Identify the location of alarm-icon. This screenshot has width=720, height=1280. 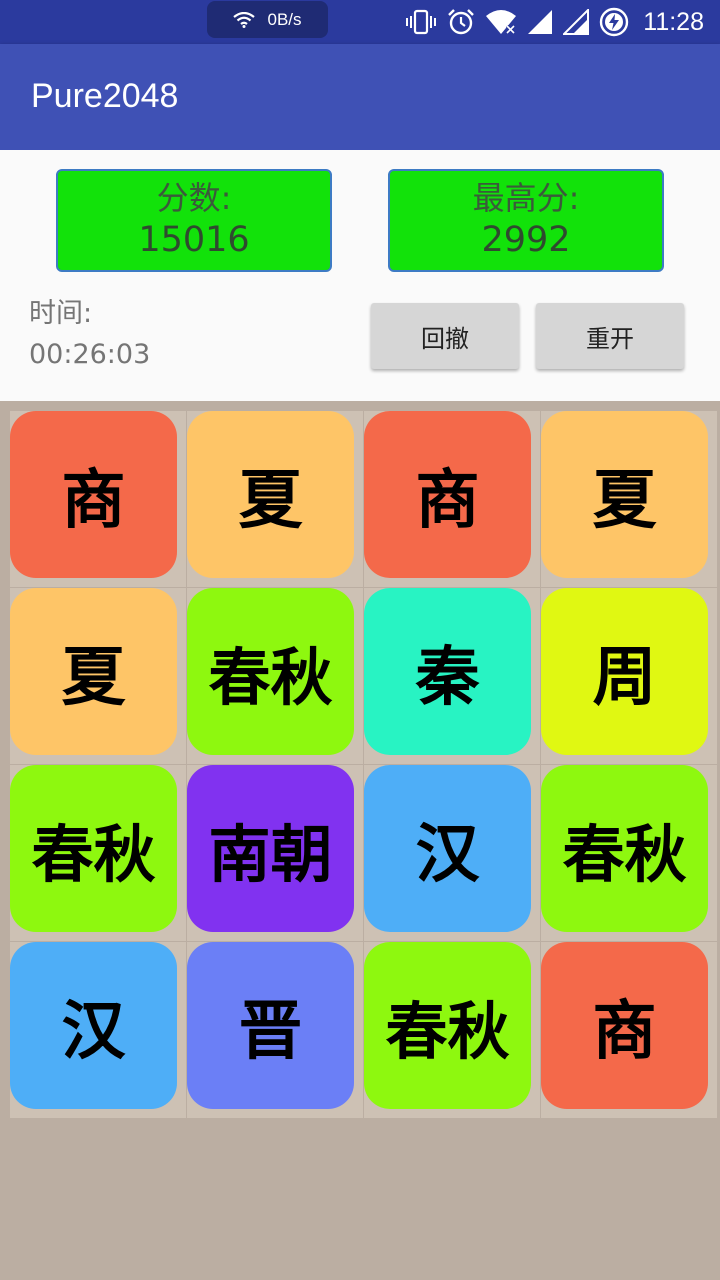
(461, 22).